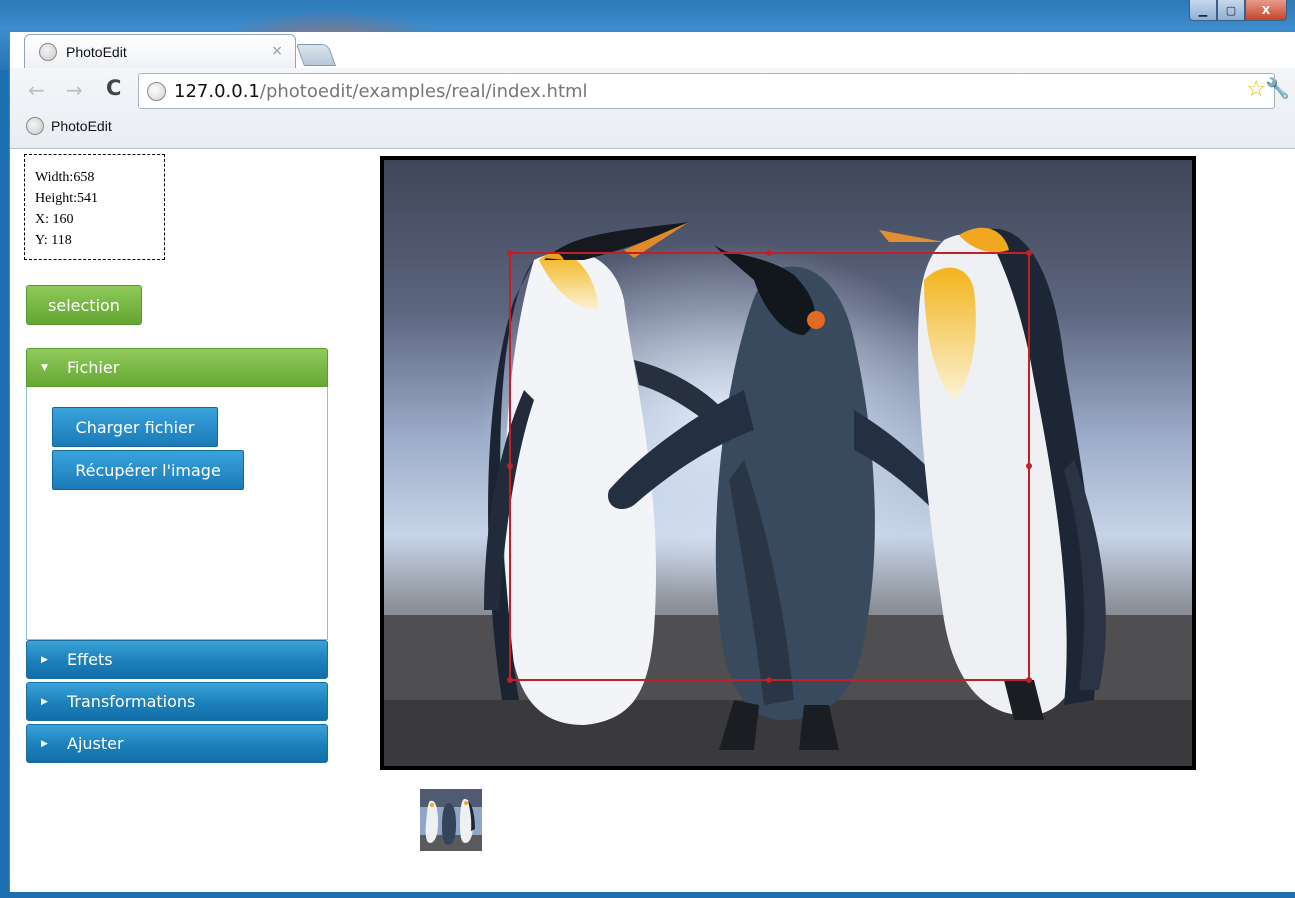 Image resolution: width=1295 pixels, height=898 pixels. What do you see at coordinates (423, 91) in the screenshot?
I see `url-path: /photoedit/examples/real/index.html` at bounding box center [423, 91].